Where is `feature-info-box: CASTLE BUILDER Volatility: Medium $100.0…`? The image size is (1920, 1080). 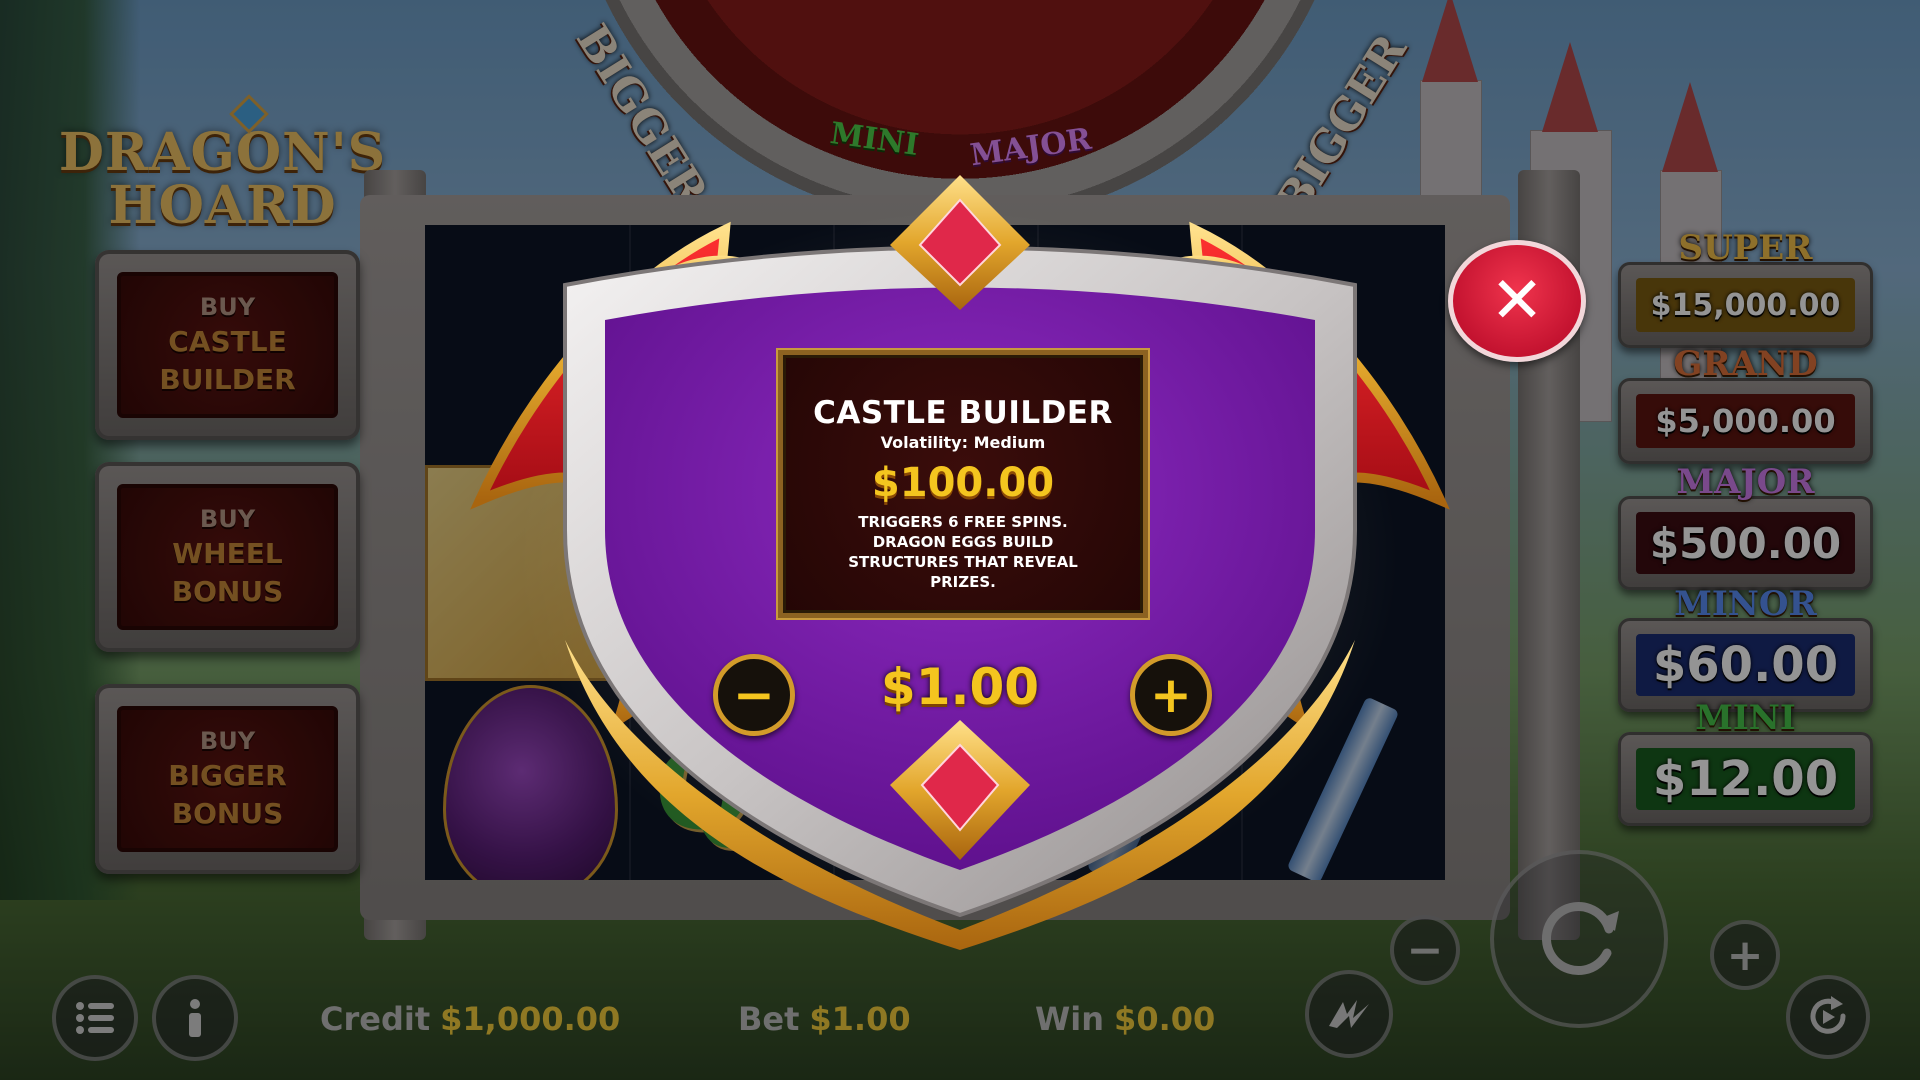 feature-info-box: CASTLE BUILDER Volatility: Medium $100.0… is located at coordinates (963, 484).